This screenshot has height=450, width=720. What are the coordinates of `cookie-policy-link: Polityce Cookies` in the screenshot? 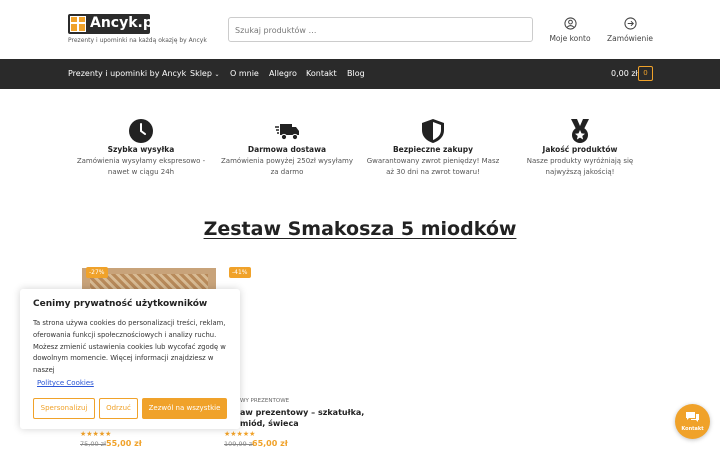 It's located at (65, 383).